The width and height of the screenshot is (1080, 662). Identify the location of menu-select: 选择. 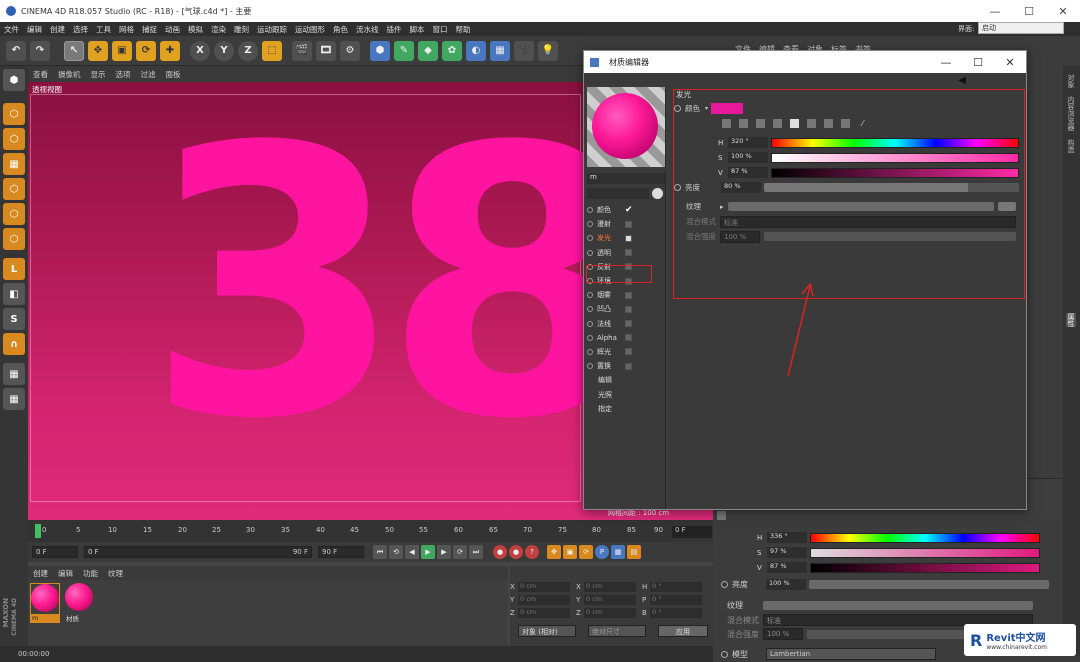
(80, 29).